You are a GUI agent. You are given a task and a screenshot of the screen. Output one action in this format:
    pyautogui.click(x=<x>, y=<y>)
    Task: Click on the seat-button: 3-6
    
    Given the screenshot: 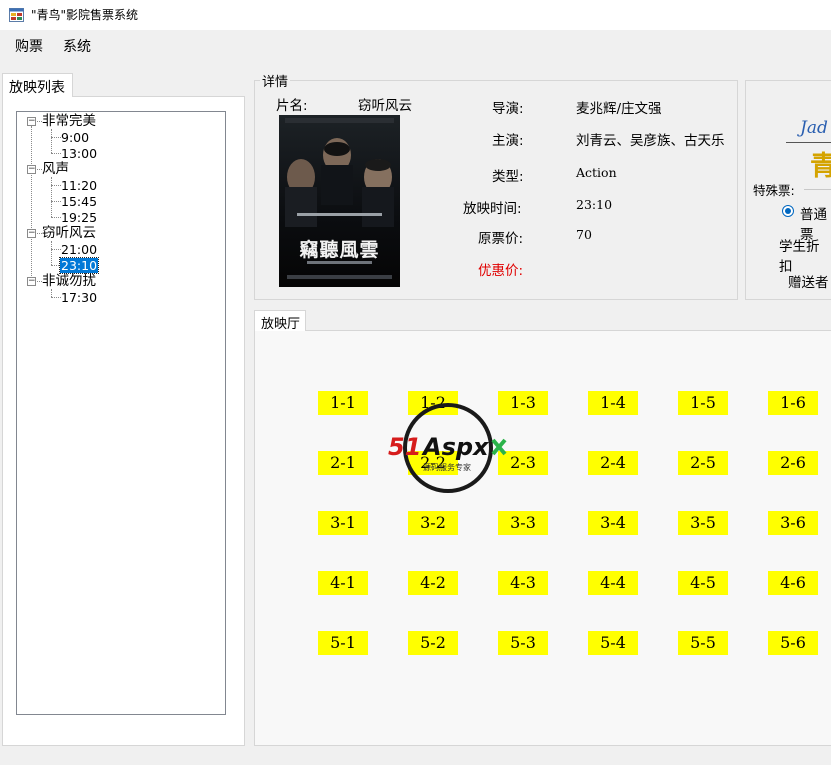 What is the action you would take?
    pyautogui.click(x=793, y=523)
    